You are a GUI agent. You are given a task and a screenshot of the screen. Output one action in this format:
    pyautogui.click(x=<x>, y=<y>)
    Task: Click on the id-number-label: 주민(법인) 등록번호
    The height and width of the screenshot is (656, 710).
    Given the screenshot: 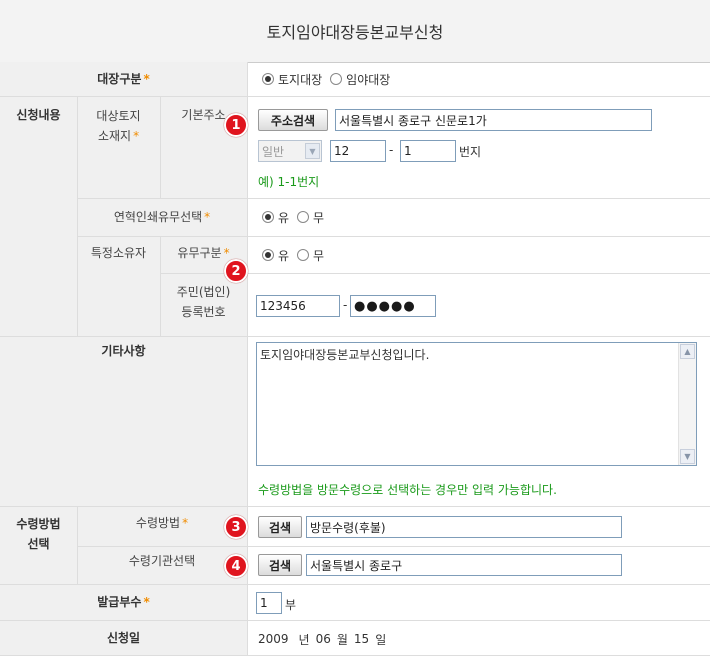 What is the action you would take?
    pyautogui.click(x=203, y=302)
    